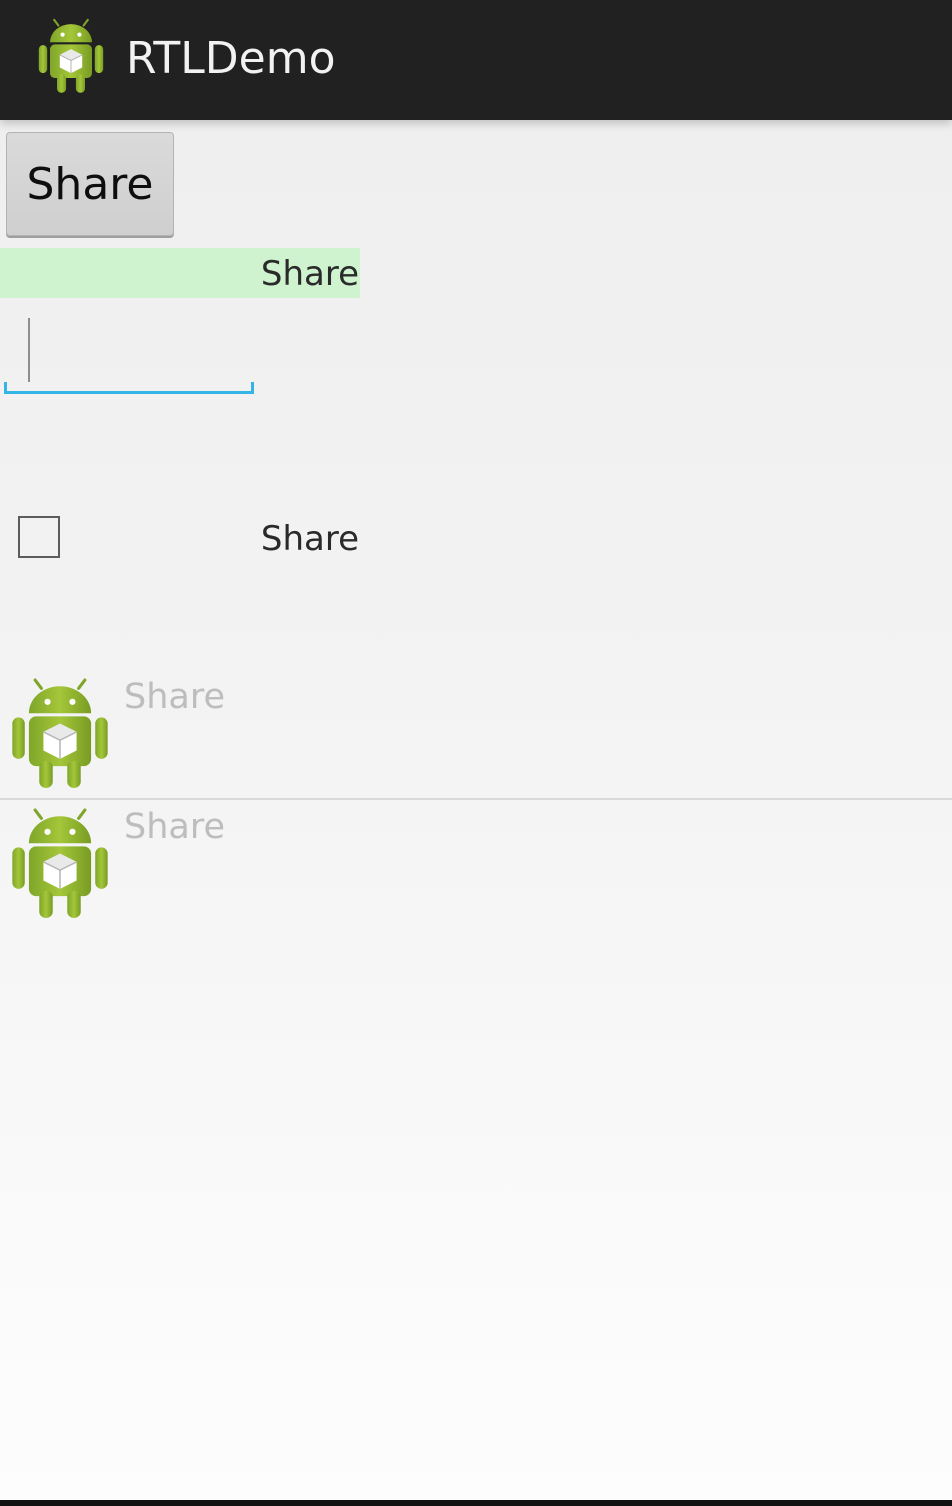 The image size is (952, 1506). What do you see at coordinates (180, 540) in the screenshot?
I see `share-checkbox-row: Share` at bounding box center [180, 540].